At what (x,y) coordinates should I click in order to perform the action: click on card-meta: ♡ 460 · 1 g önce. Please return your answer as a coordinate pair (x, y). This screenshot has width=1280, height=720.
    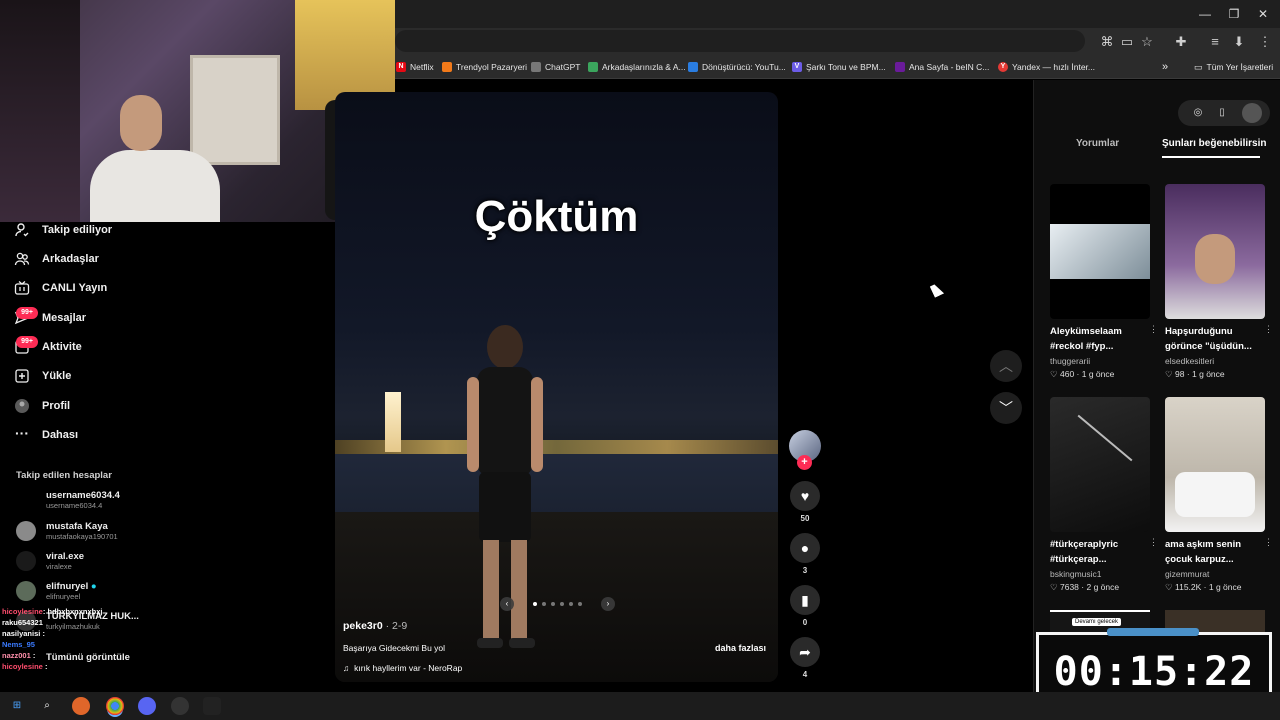
    Looking at the image, I should click on (1082, 374).